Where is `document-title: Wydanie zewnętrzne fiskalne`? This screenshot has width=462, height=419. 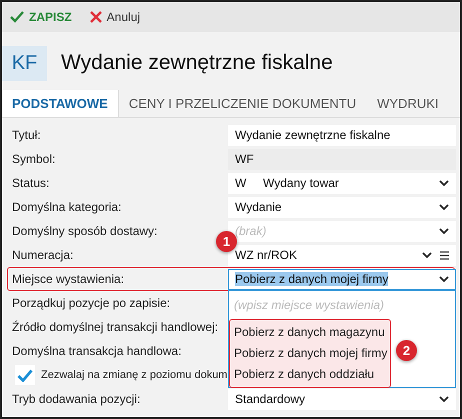 document-title: Wydanie zewnętrzne fiskalne is located at coordinates (197, 63).